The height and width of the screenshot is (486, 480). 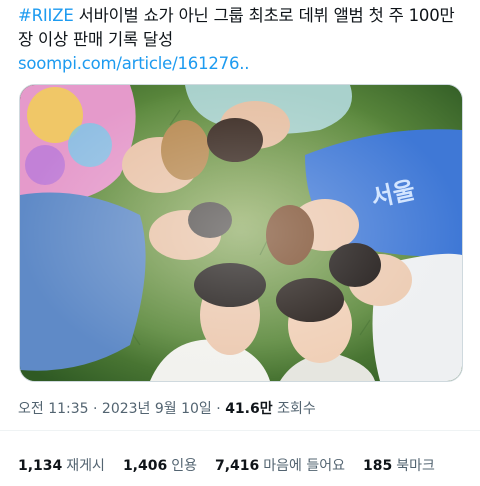 What do you see at coordinates (40, 466) in the screenshot?
I see `stat-count: 1,134` at bounding box center [40, 466].